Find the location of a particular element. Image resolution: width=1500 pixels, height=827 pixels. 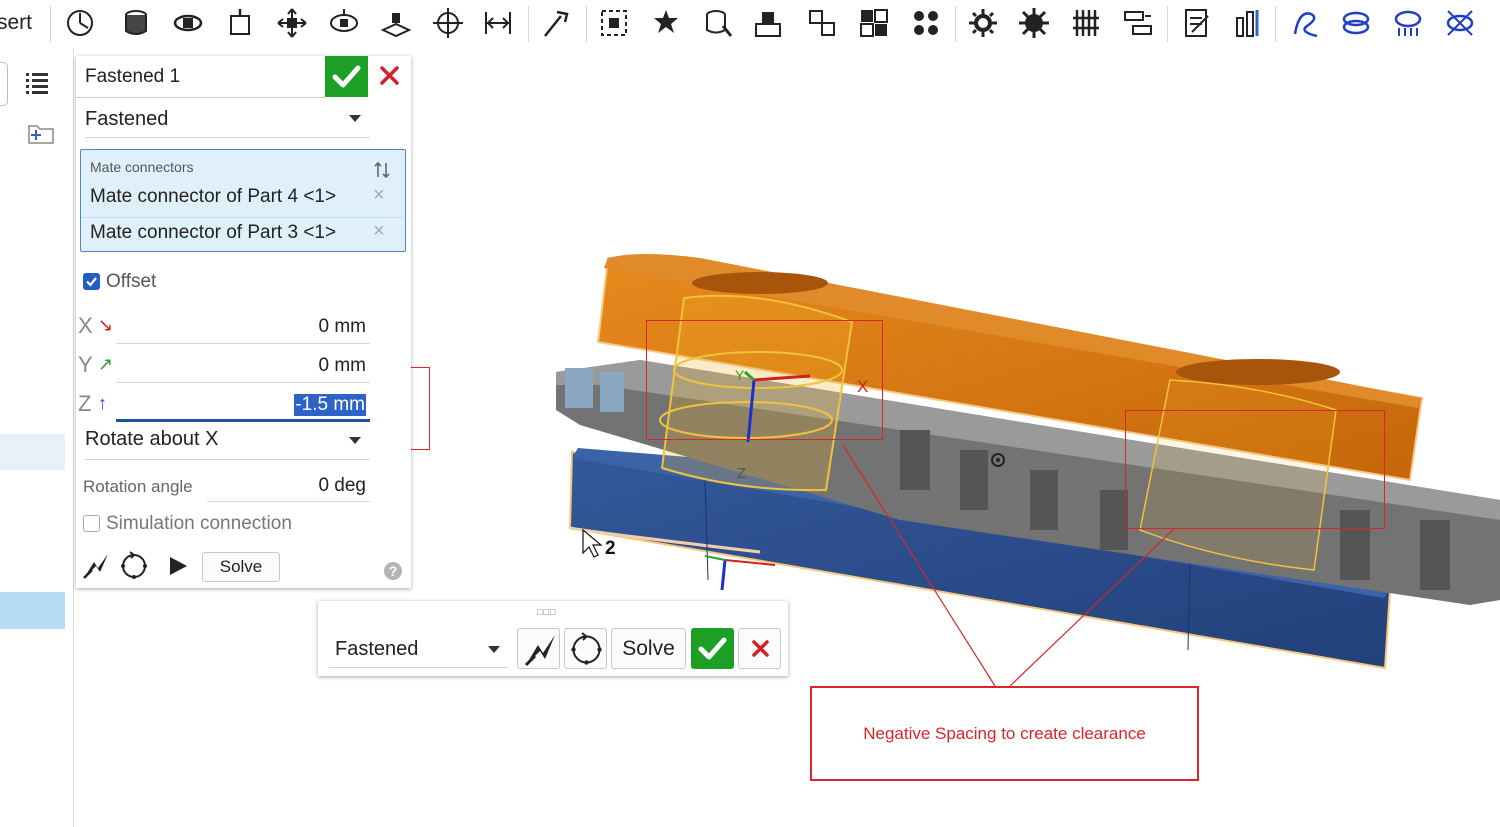

mate-connector-label: Mate connector of Part 4 <1> is located at coordinates (213, 196).